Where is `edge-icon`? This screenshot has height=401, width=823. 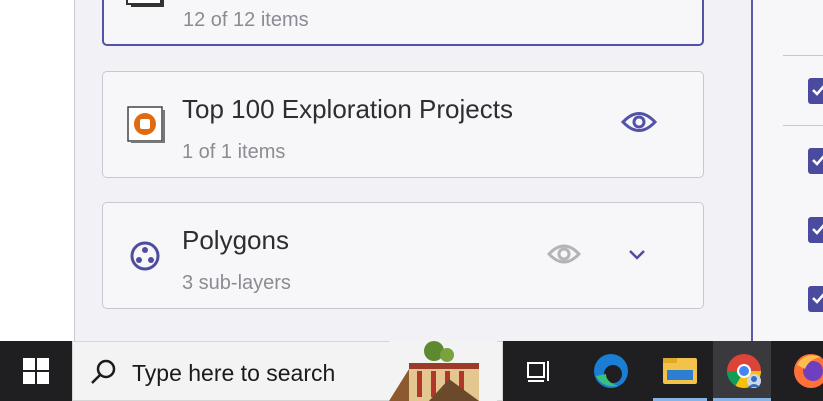 edge-icon is located at coordinates (611, 371).